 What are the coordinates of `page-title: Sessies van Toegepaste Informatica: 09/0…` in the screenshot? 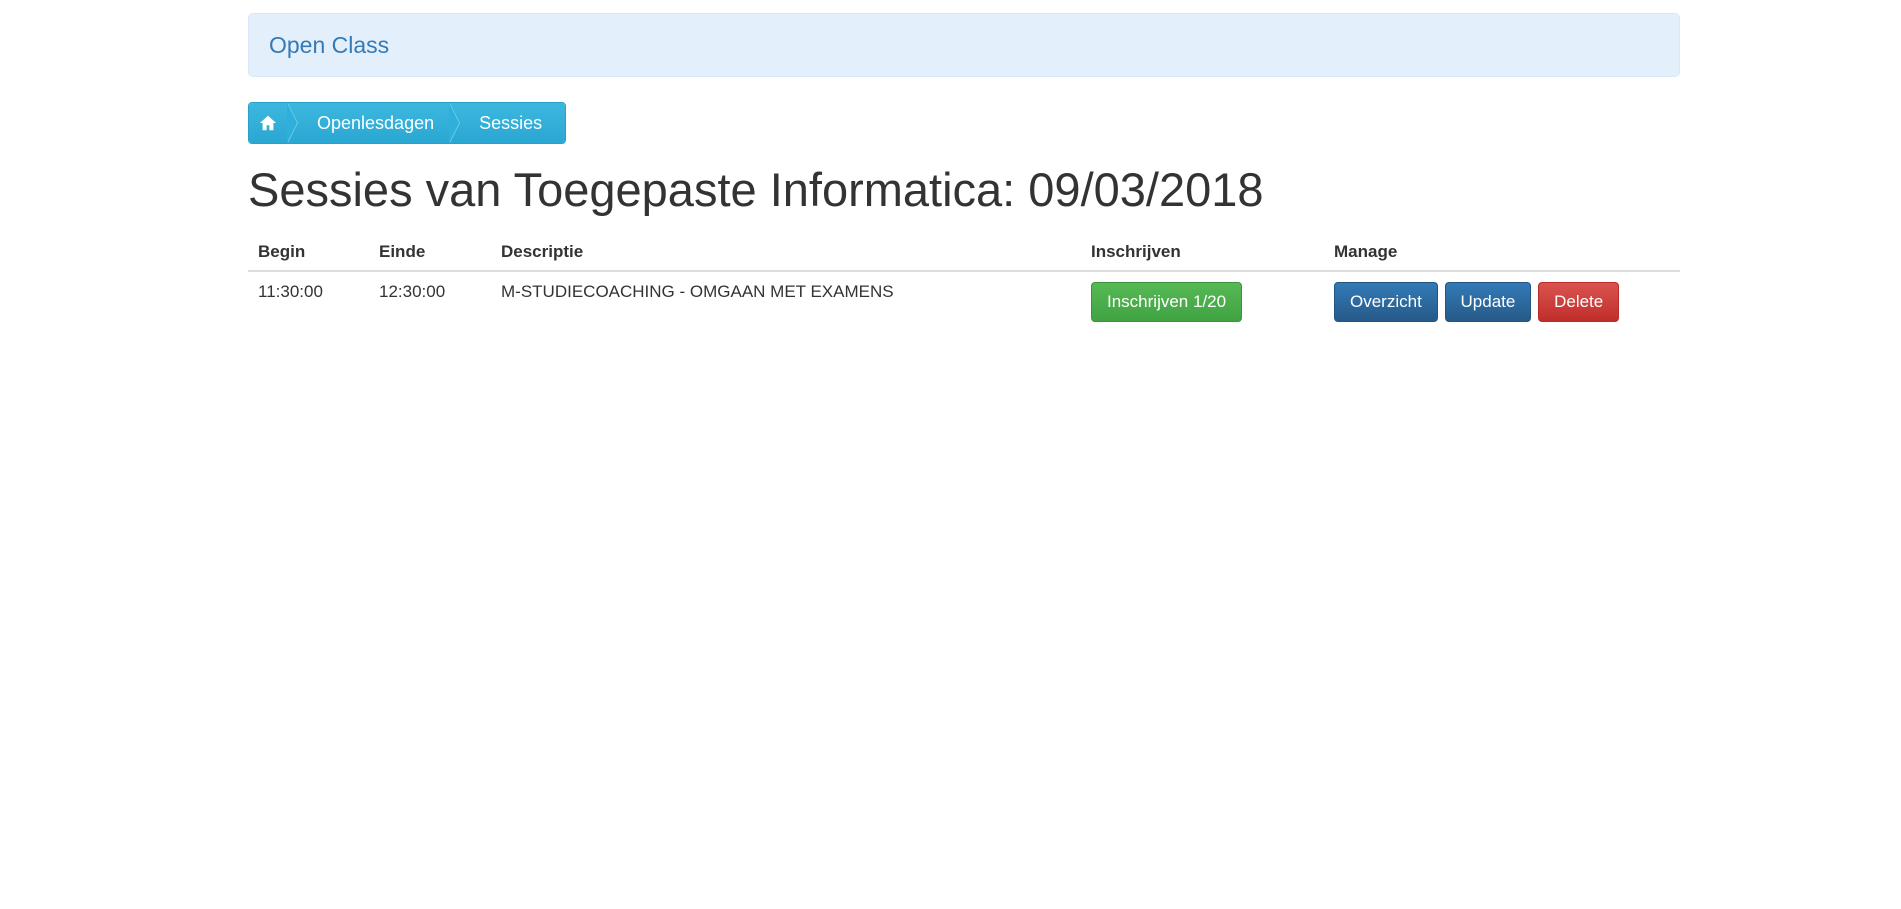 It's located at (756, 189).